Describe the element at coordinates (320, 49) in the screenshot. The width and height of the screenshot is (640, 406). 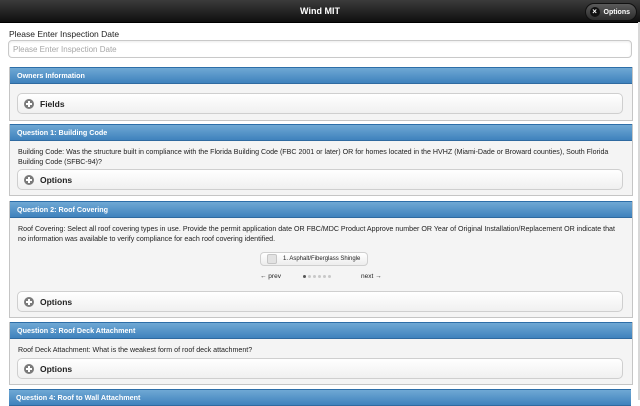
I see `inspection-date-input` at that location.